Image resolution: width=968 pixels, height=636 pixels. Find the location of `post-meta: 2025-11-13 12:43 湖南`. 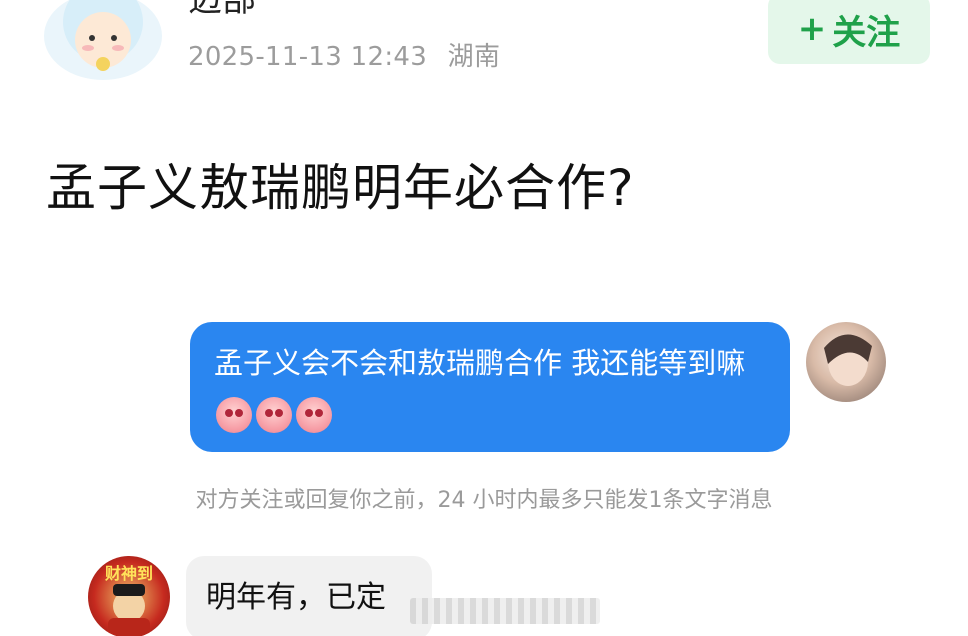

post-meta: 2025-11-13 12:43 湖南 is located at coordinates (344, 57).